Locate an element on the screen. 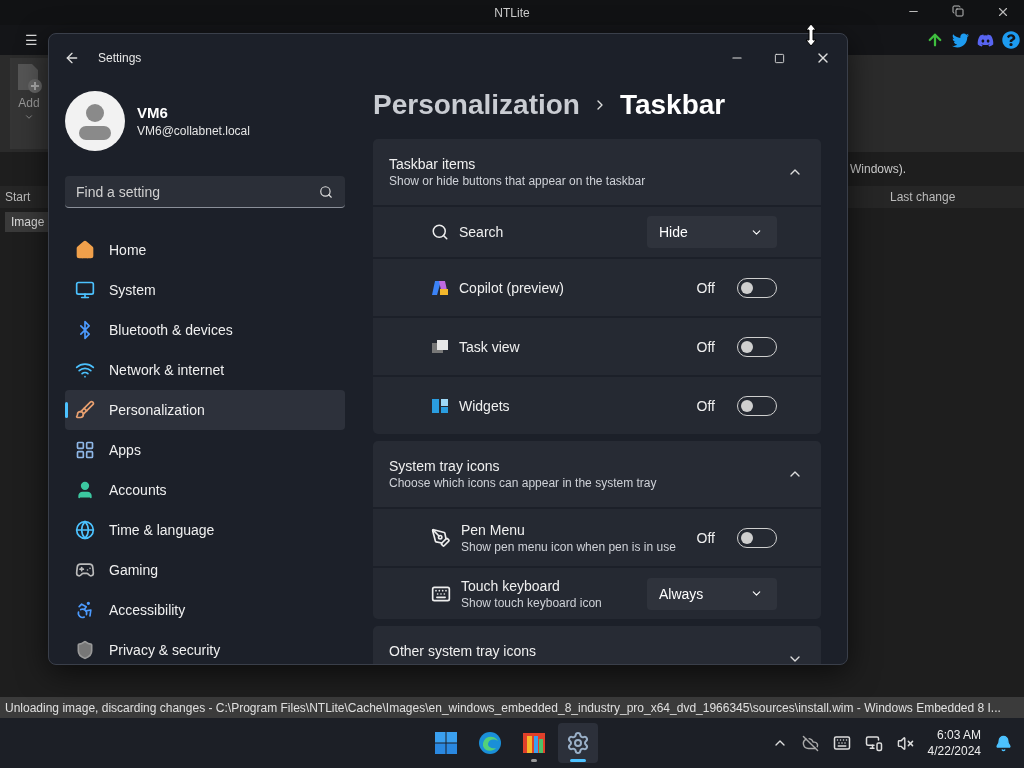 The image size is (1024, 768). help-icon is located at coordinates (1011, 40).